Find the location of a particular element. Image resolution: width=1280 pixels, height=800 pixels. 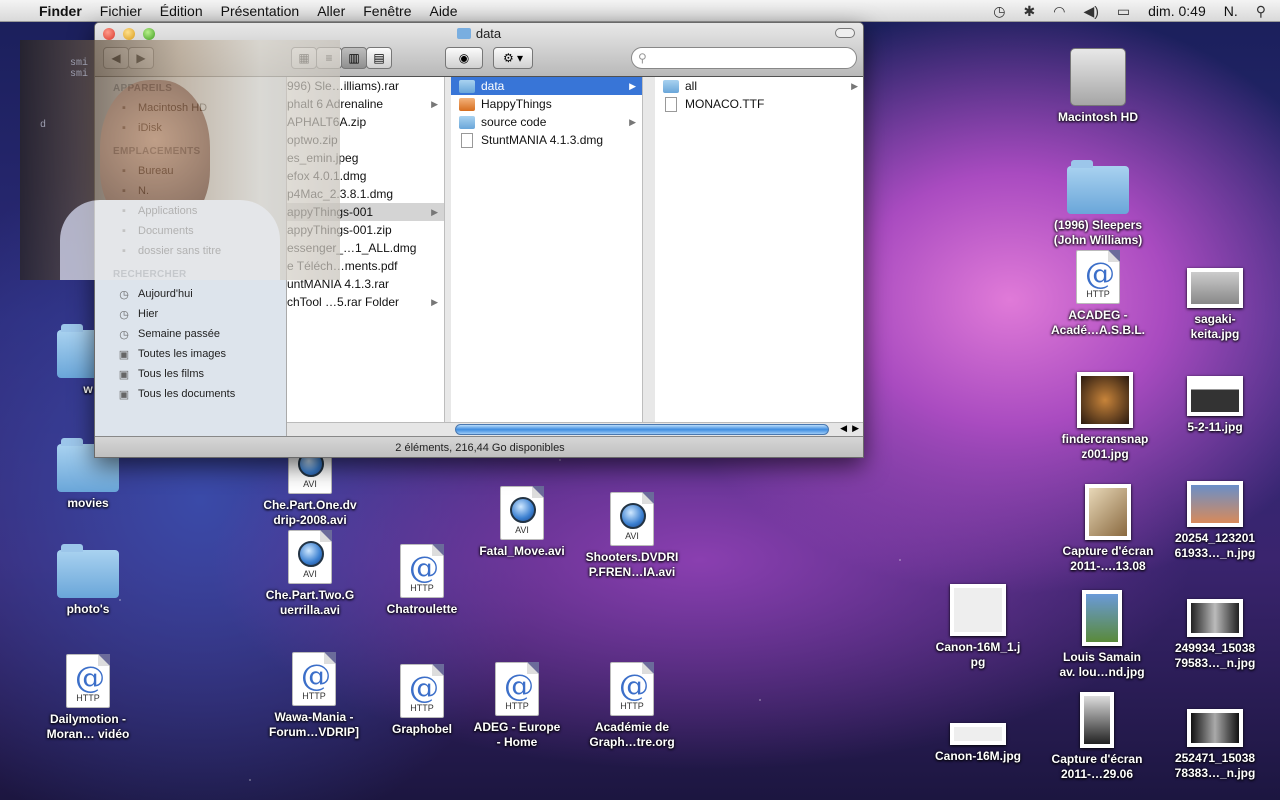

action-menu-button: ⚙ ▾ is located at coordinates (513, 58).